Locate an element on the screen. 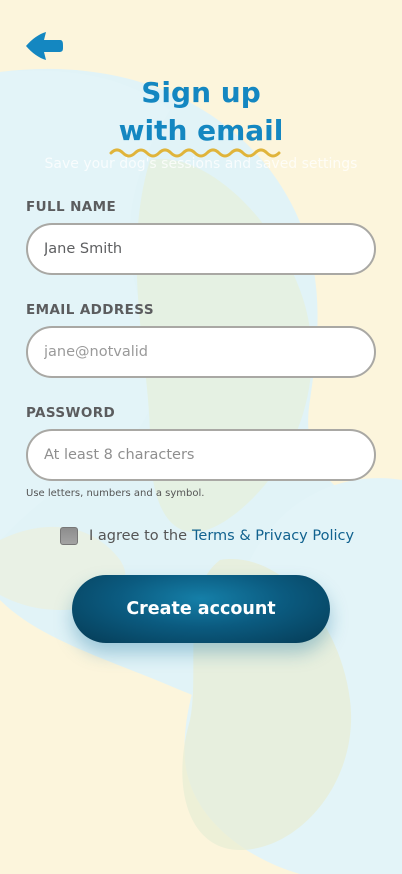 The height and width of the screenshot is (874, 402). arrow-left-icon is located at coordinates (44, 46).